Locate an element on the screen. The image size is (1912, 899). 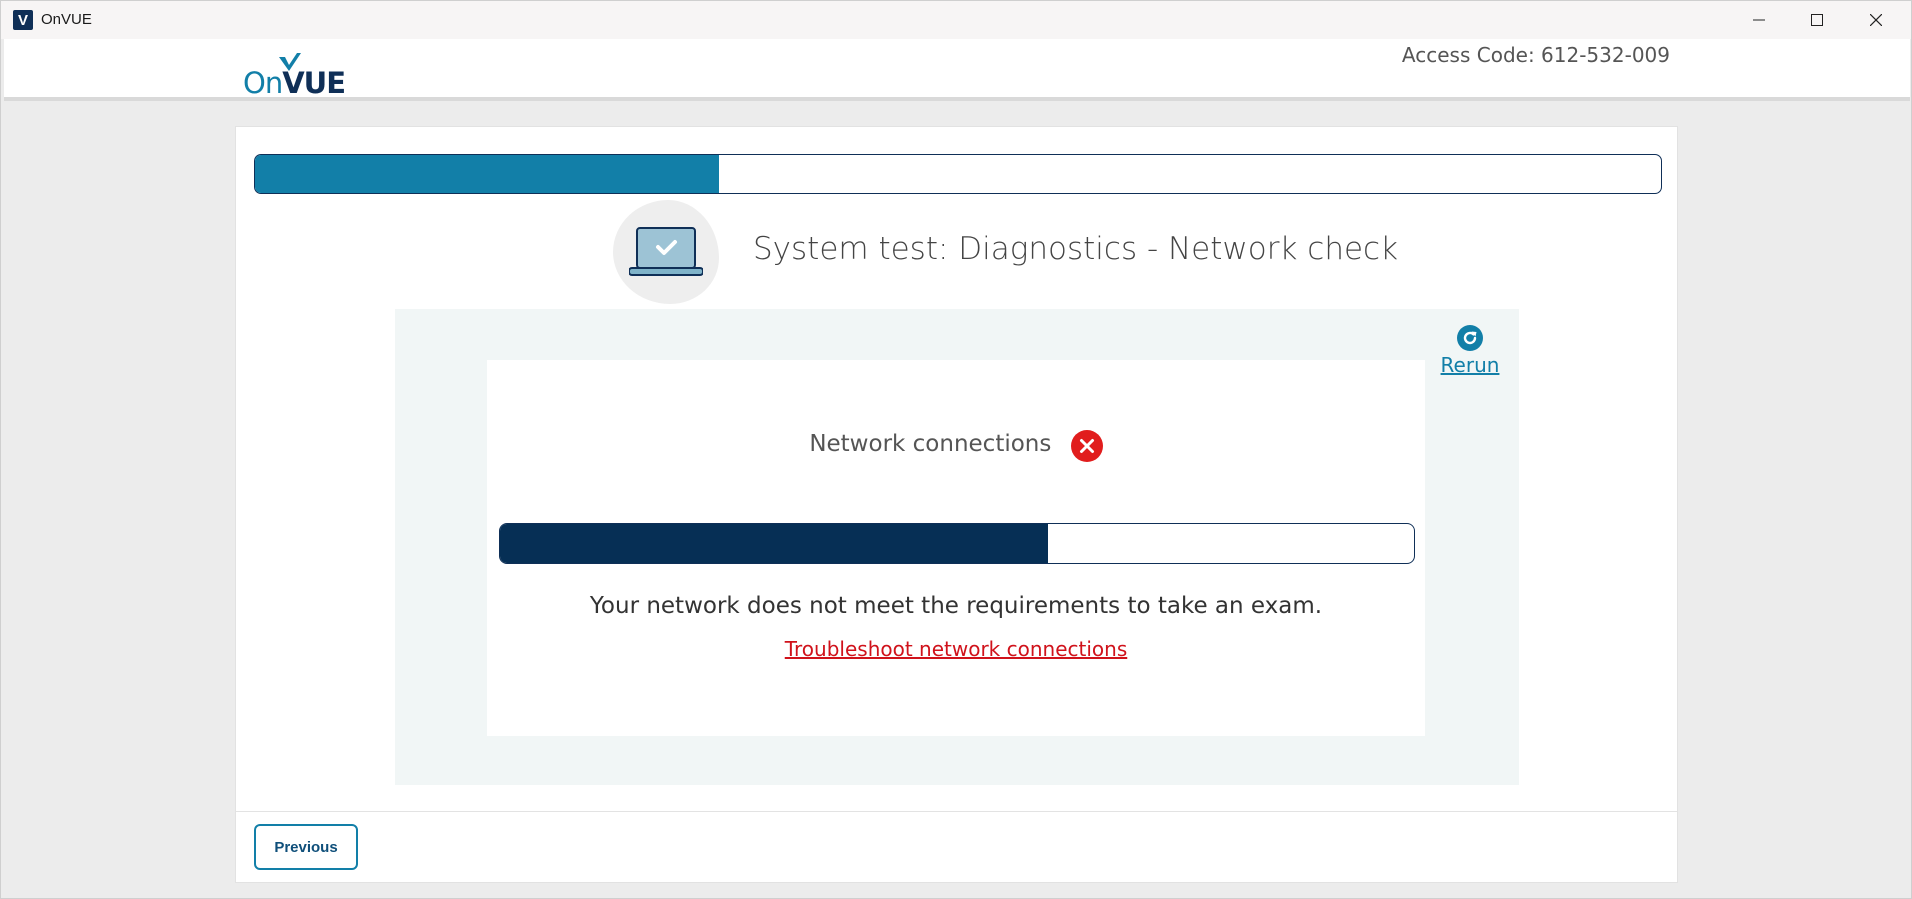
onvue-logo: OnVUE is located at coordinates (294, 76).